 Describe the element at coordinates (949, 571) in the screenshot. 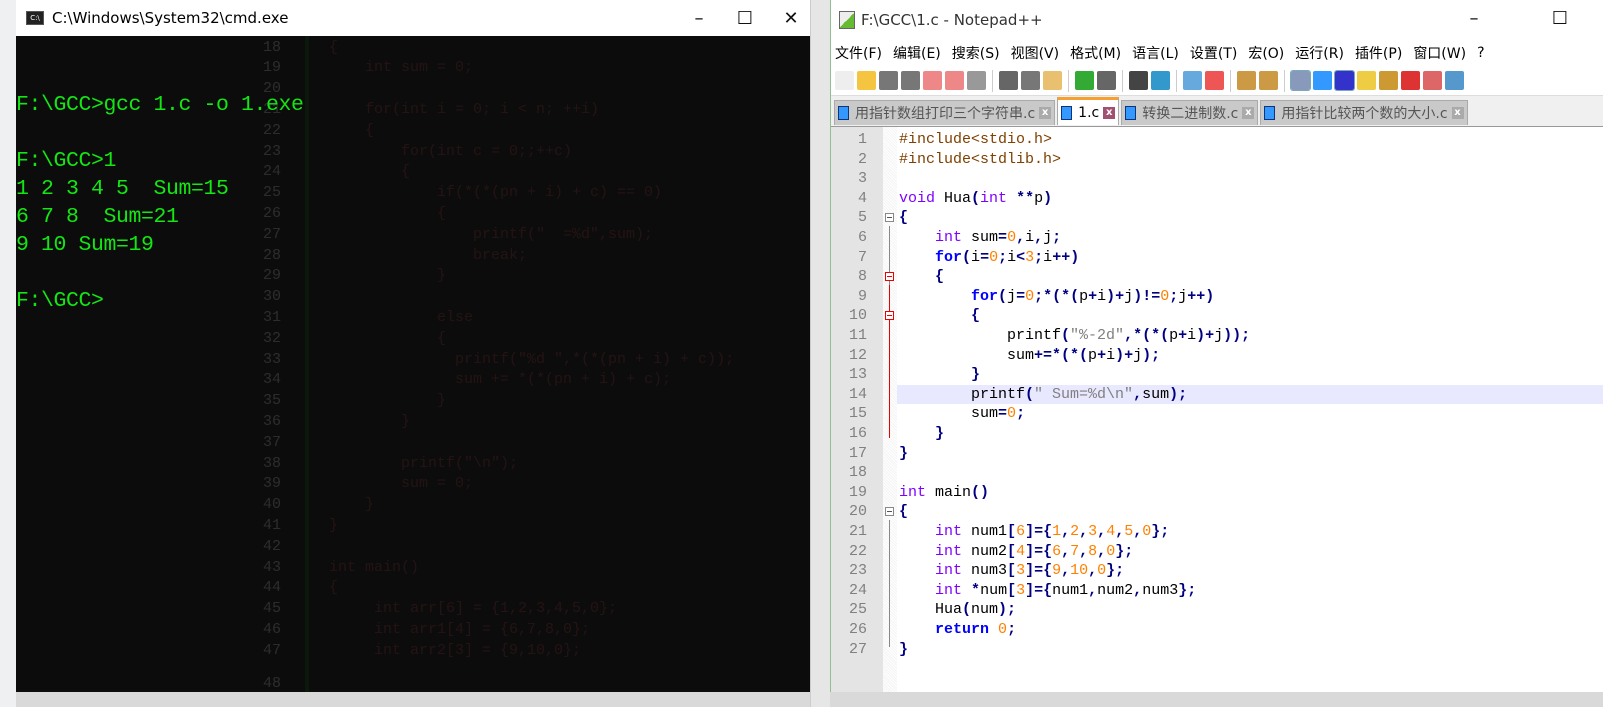

I see `code-token: int` at that location.